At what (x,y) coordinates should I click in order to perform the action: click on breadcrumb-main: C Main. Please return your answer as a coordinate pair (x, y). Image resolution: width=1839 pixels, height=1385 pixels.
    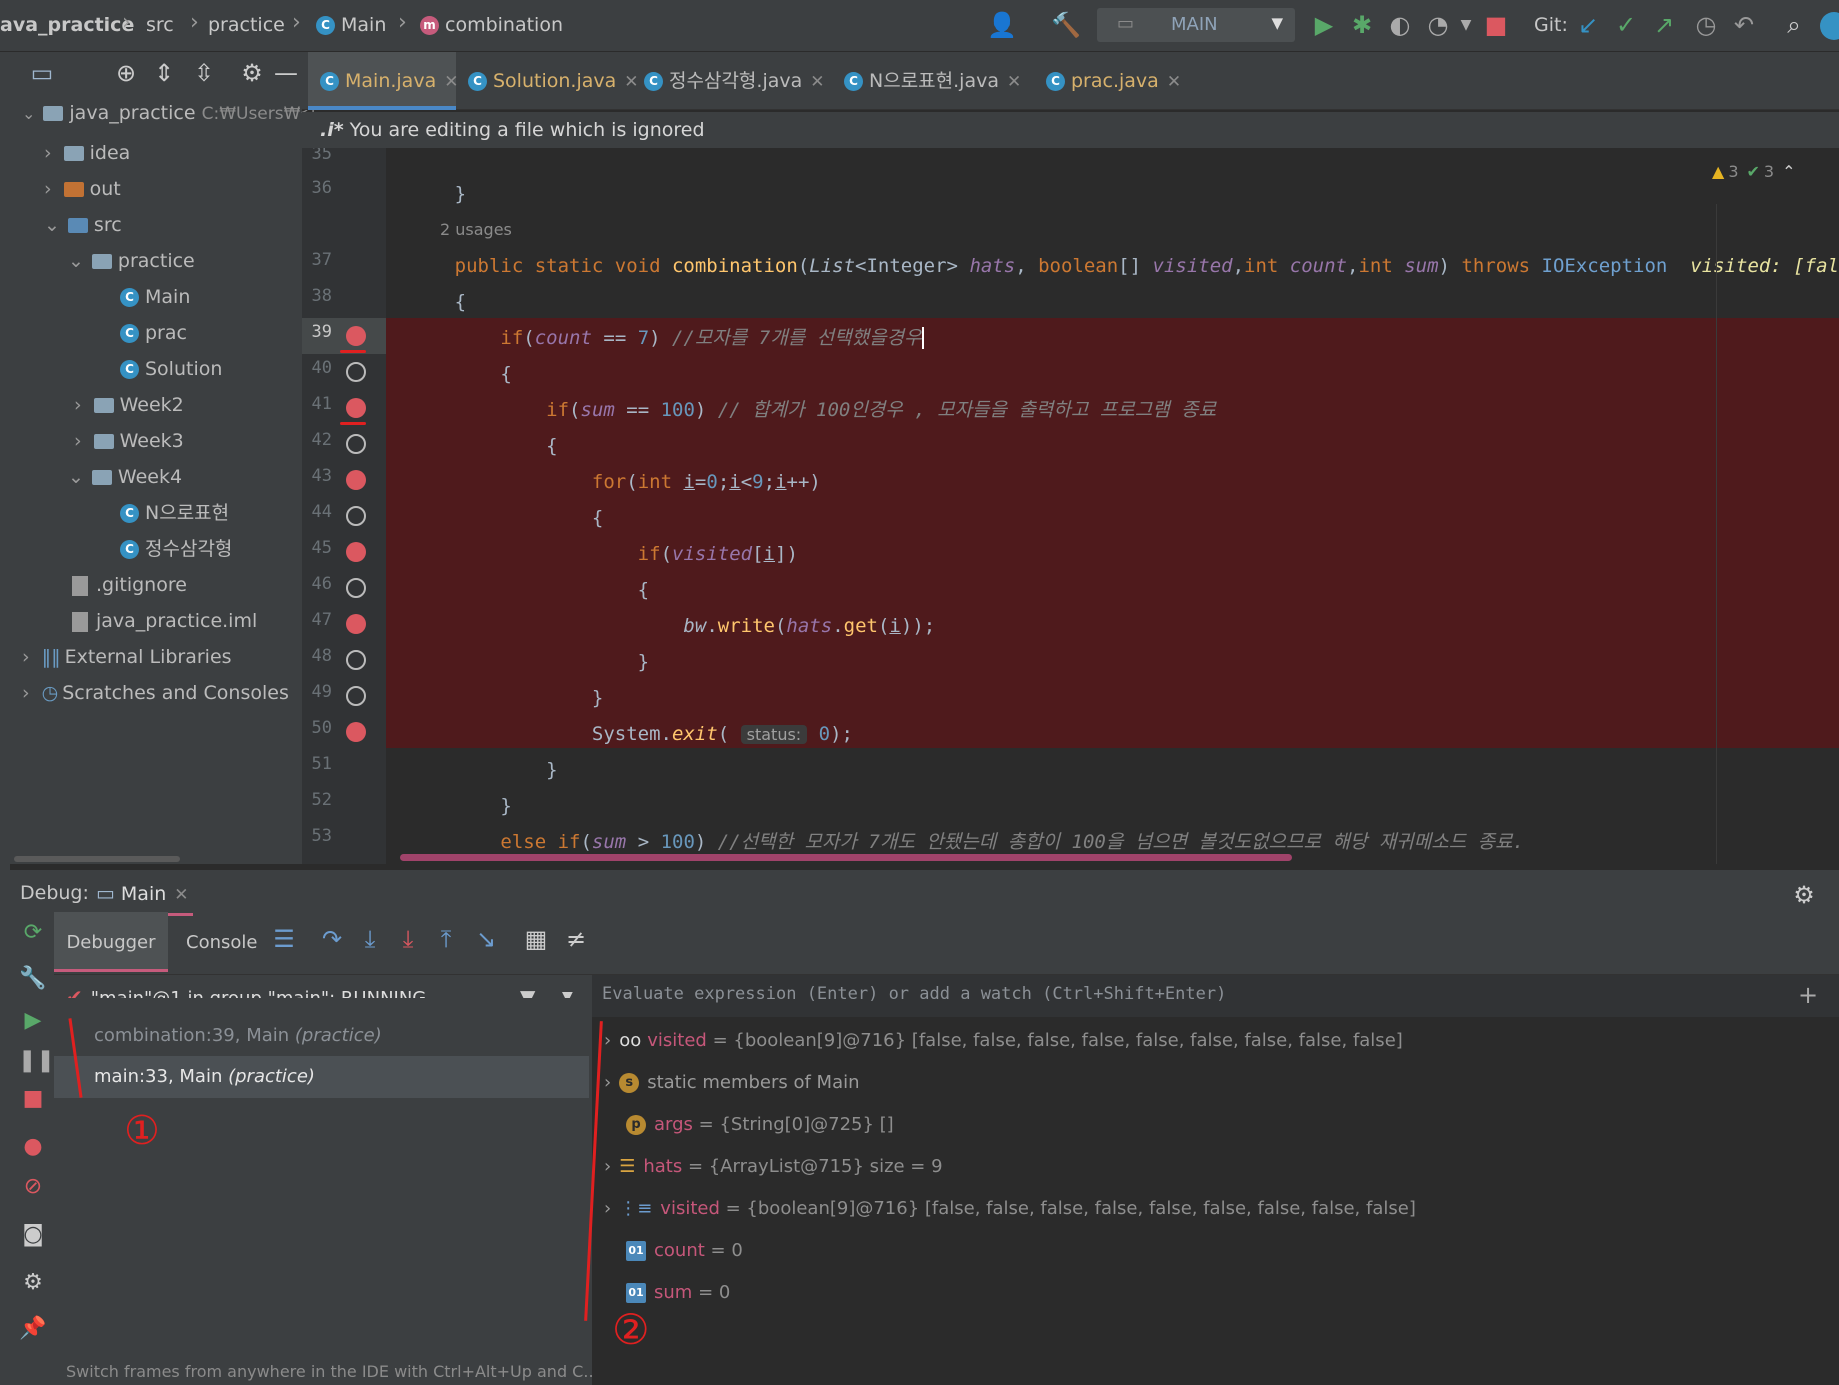
    Looking at the image, I should click on (351, 25).